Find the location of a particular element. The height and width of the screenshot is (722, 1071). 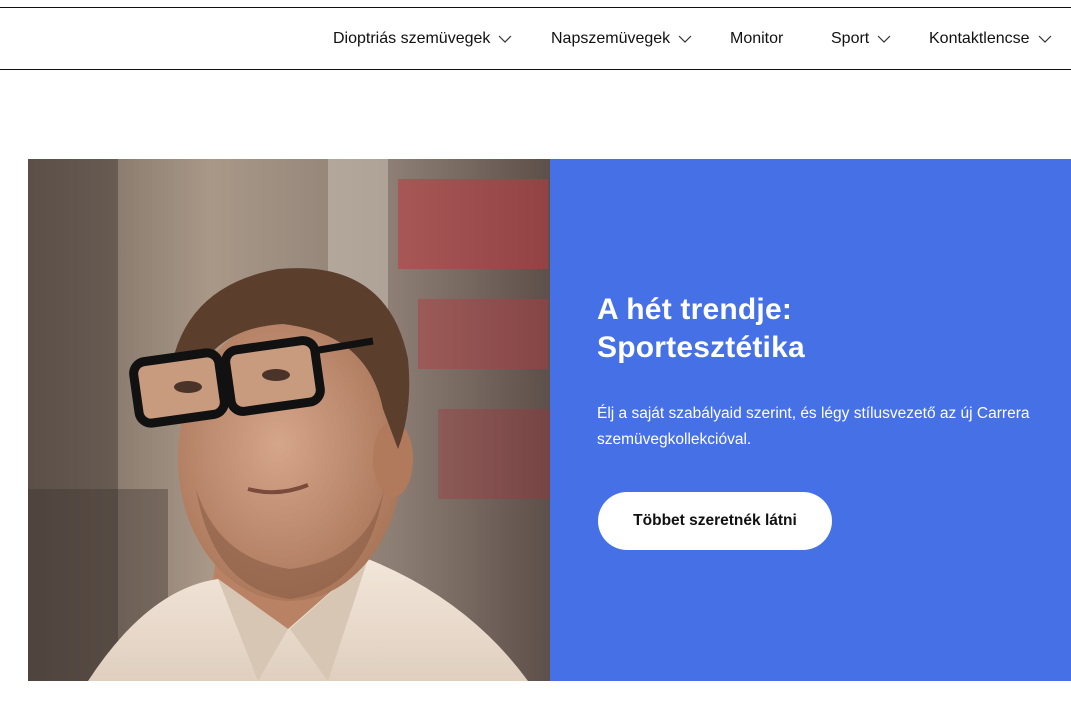

nav-item-dioptrias-szemuvegek: Dioptriás szemüvegek is located at coordinates (422, 39).